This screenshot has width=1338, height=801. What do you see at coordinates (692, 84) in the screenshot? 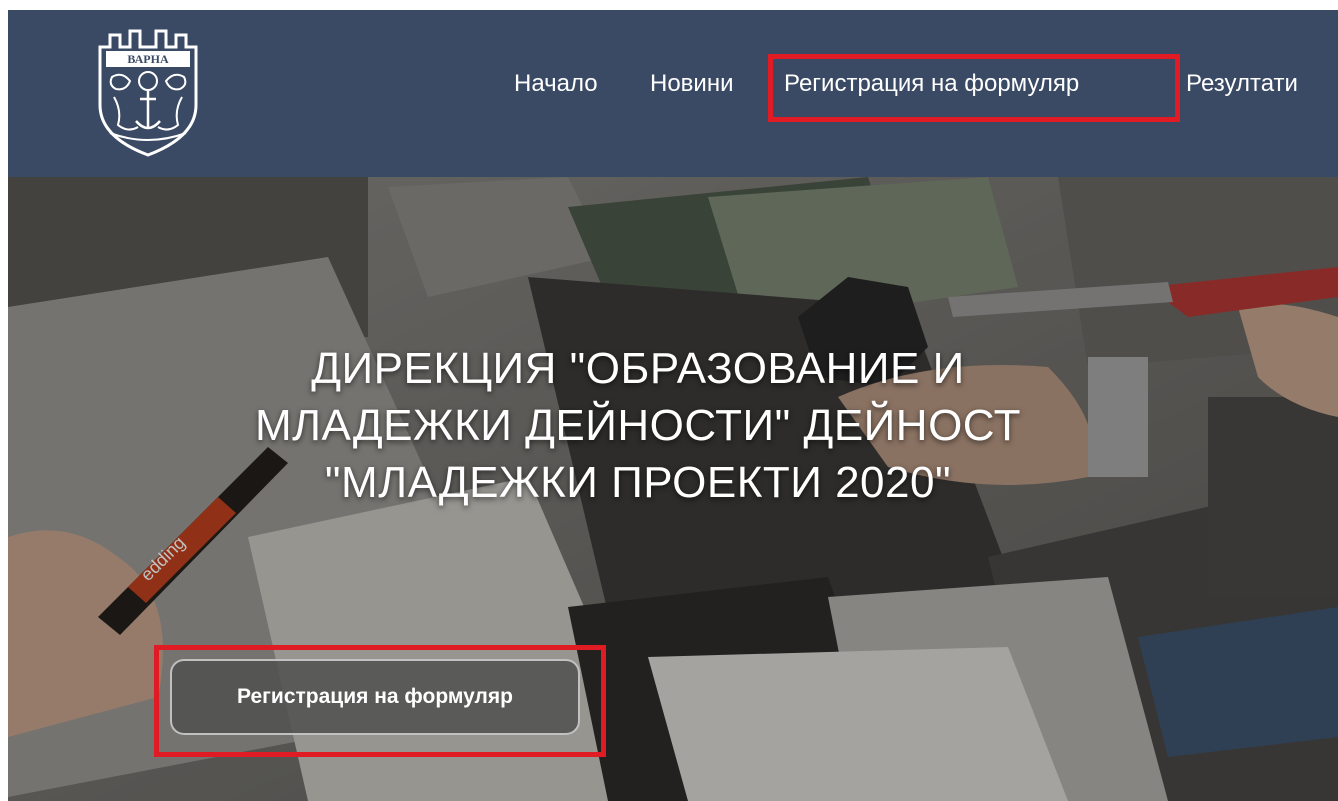
I see `nav-link-news: Новини` at bounding box center [692, 84].